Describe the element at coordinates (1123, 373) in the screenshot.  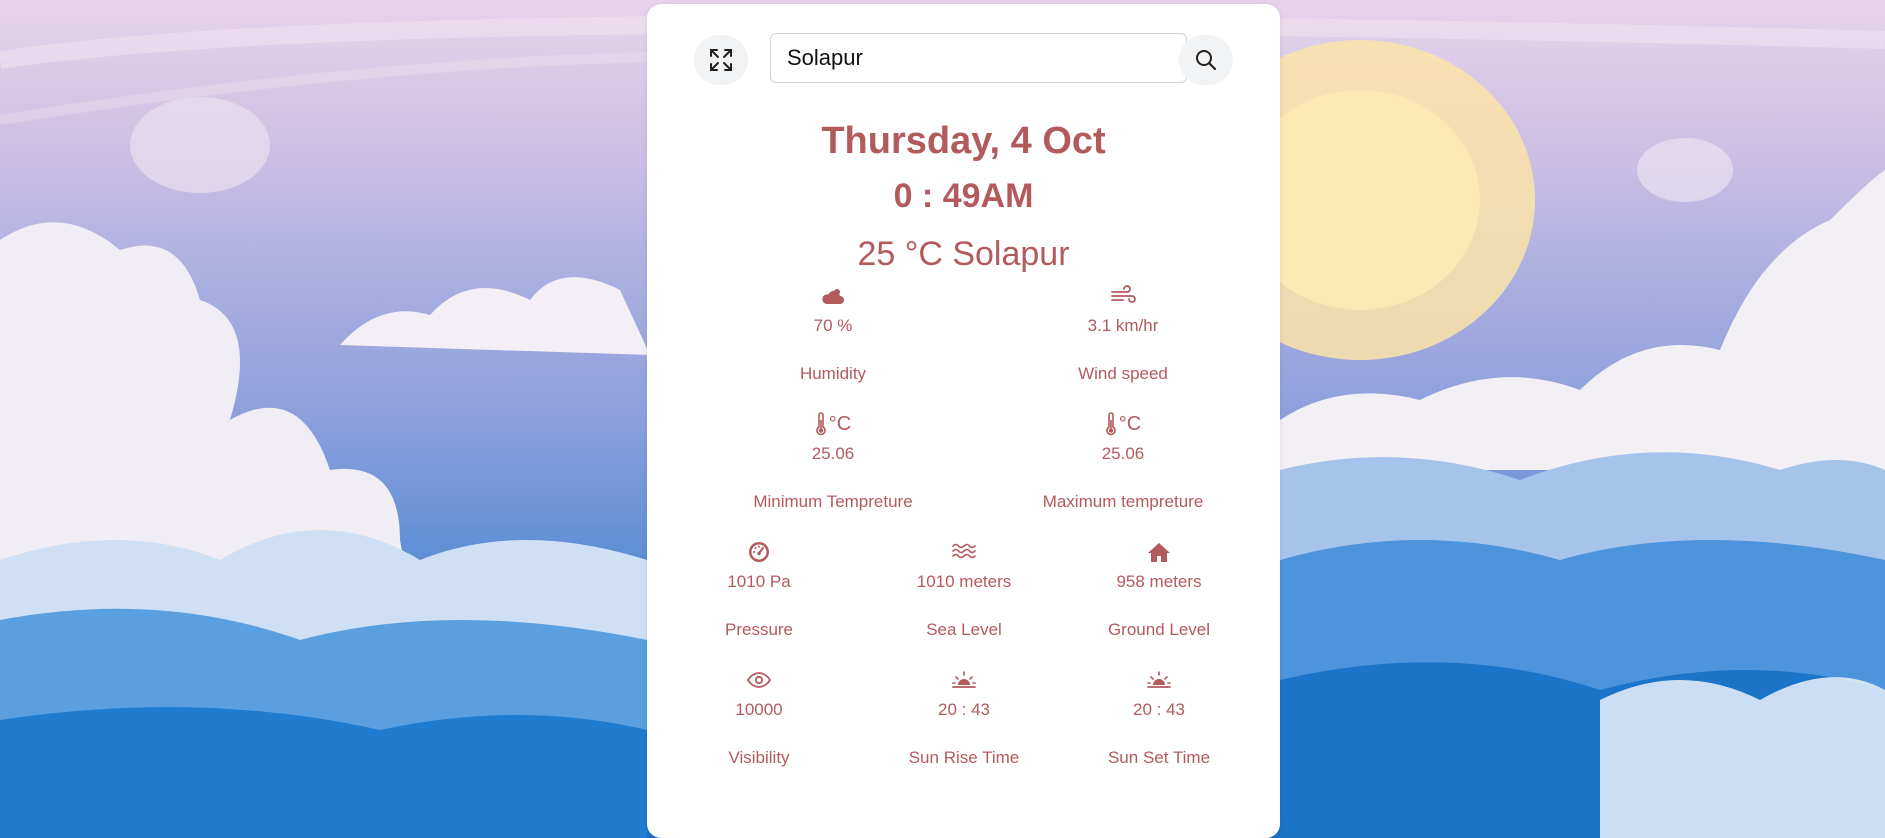
I see `wind-speed-label: Wind speed` at that location.